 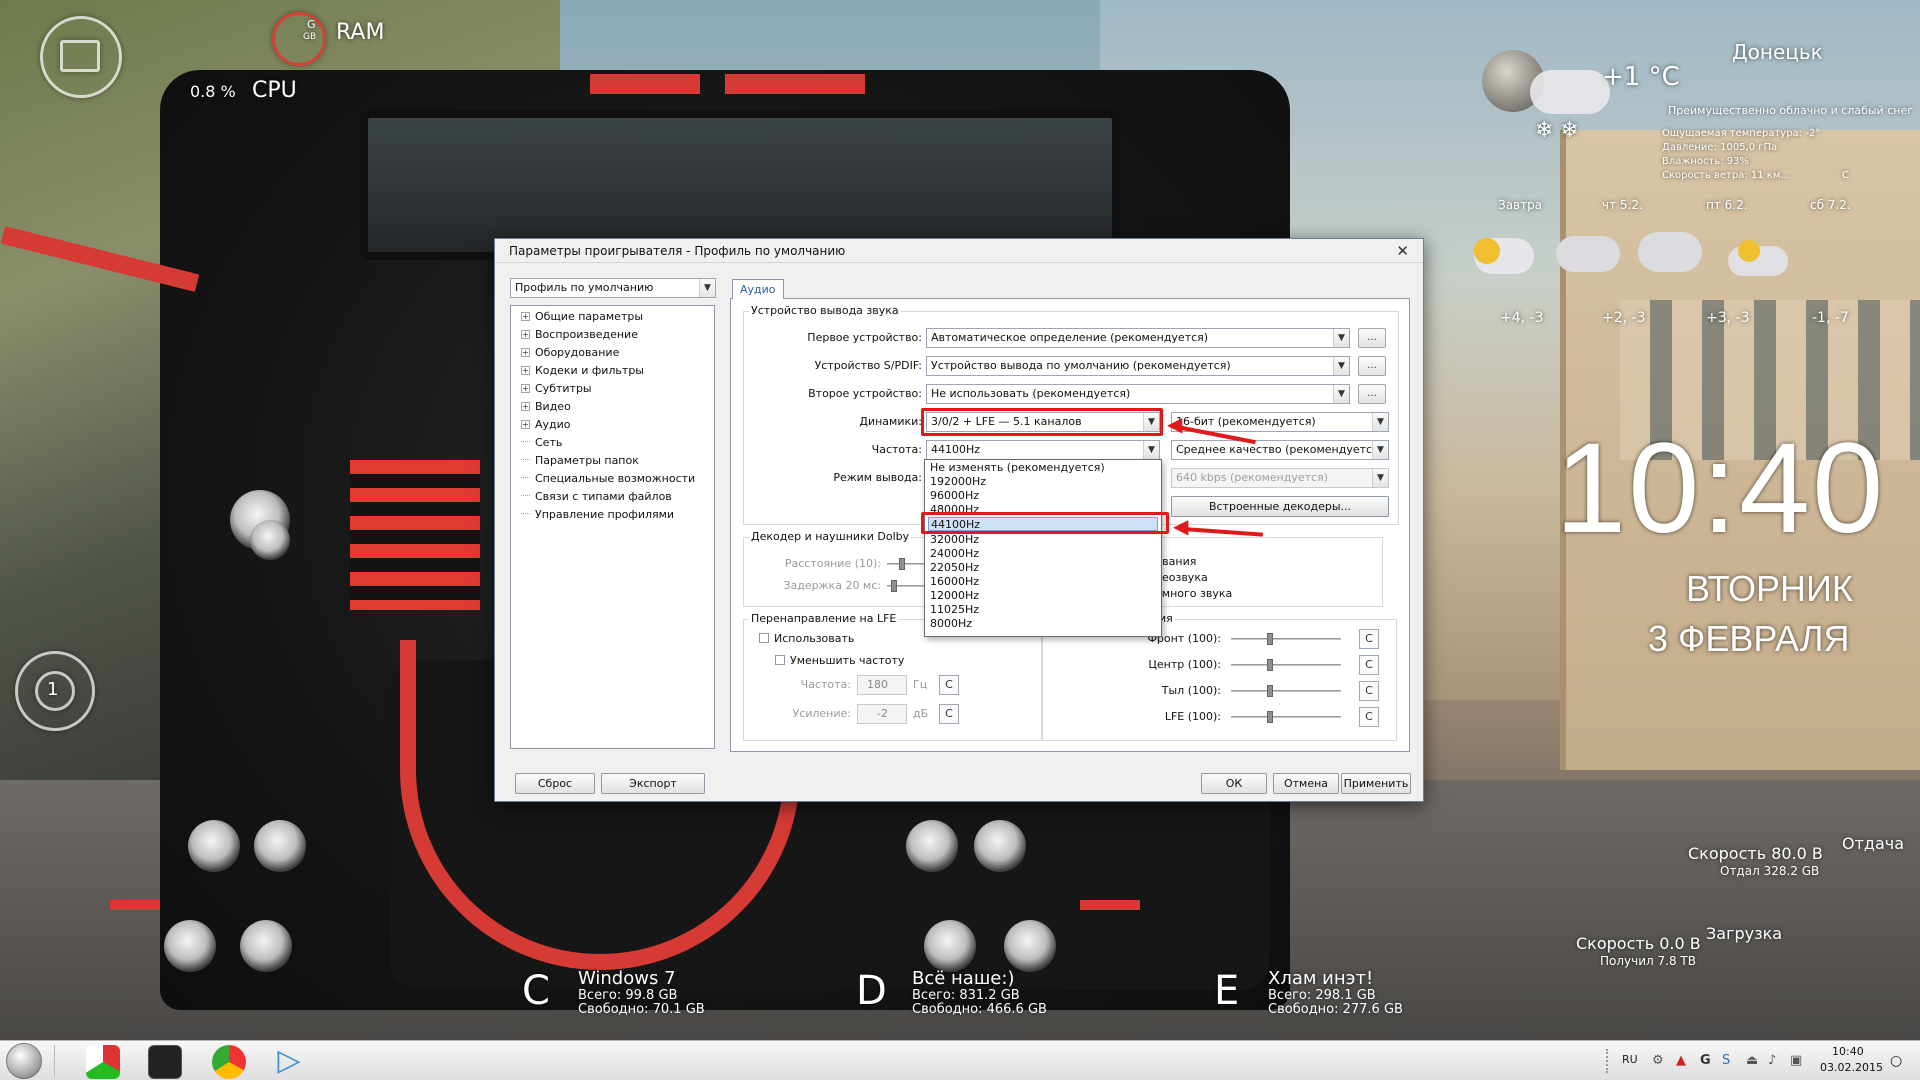 What do you see at coordinates (289, 1062) in the screenshot?
I see `media-player-icon: ▷` at bounding box center [289, 1062].